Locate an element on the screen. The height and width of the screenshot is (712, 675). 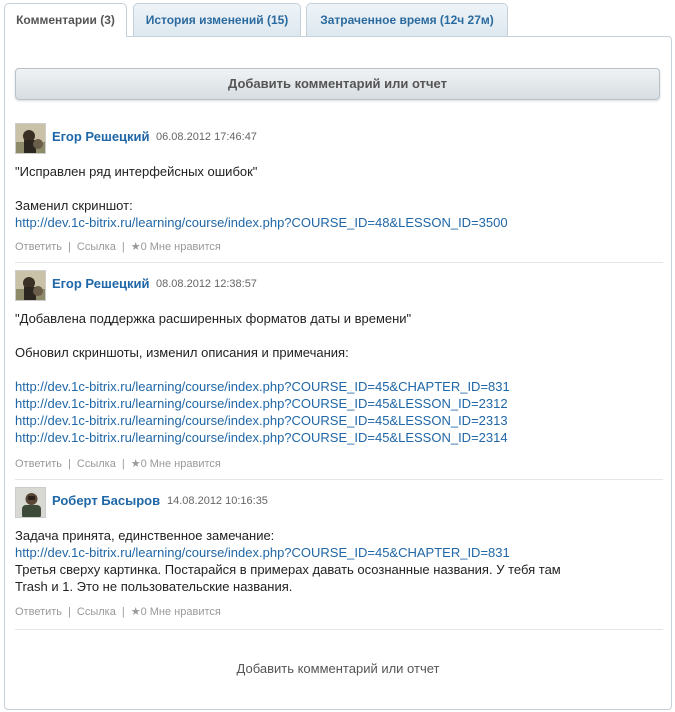
add-comment-button: Добавить комментарий или отчет is located at coordinates (337, 84).